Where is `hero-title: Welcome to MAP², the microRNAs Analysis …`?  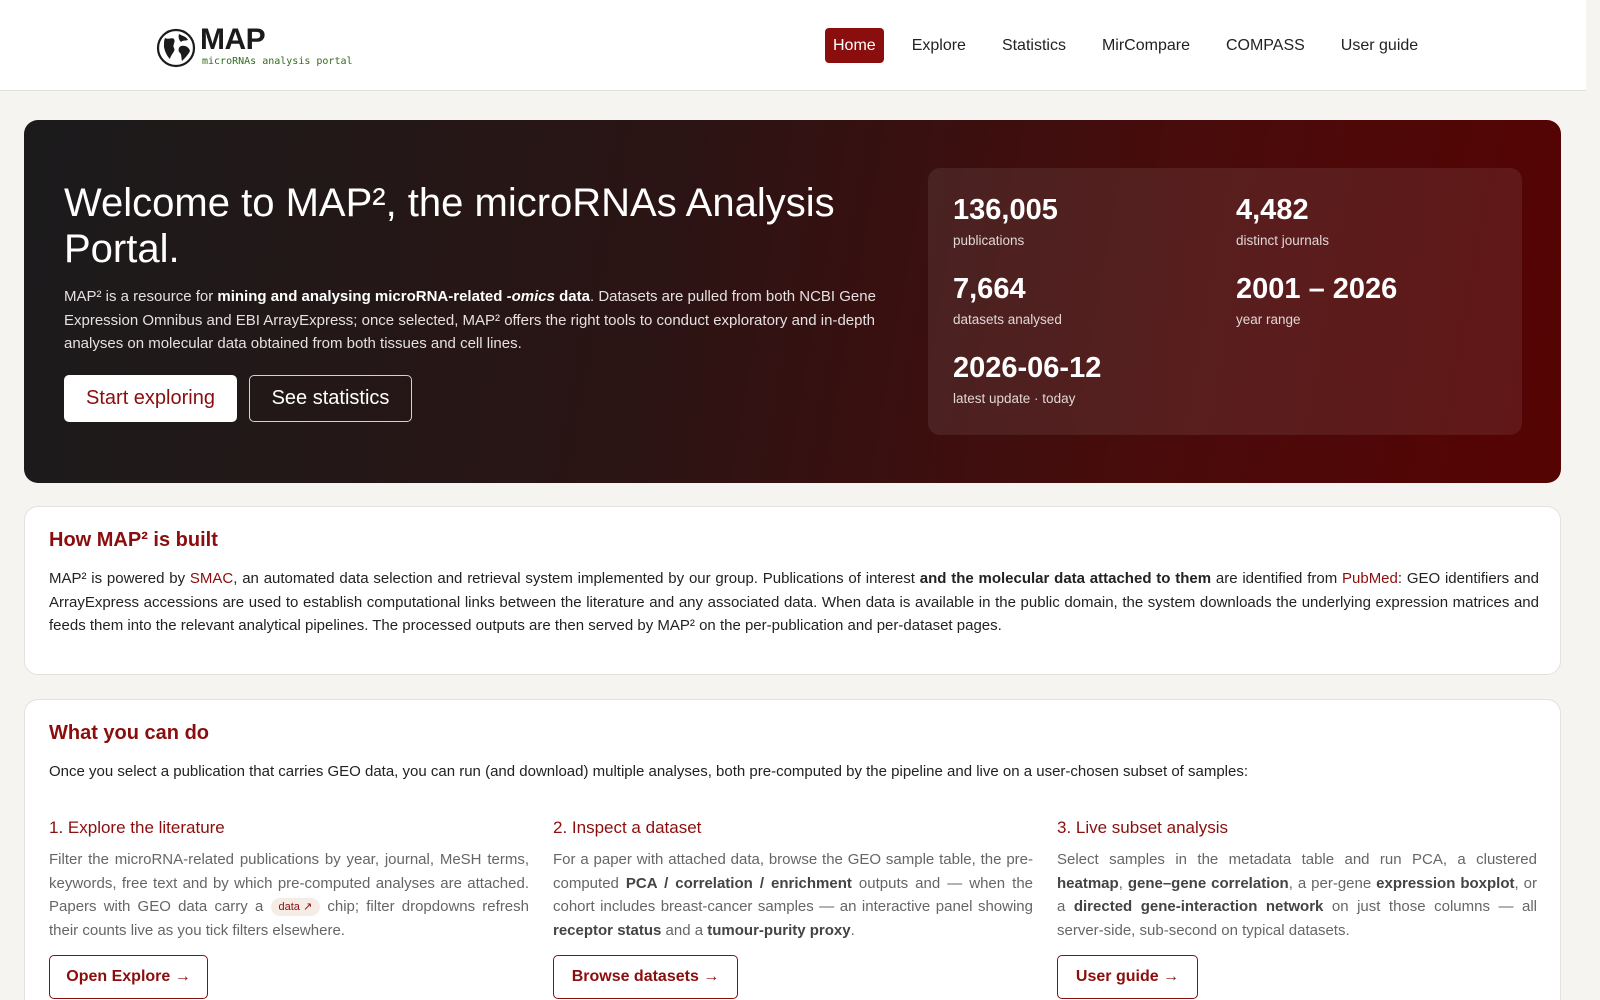 hero-title: Welcome to MAP², the microRNAs Analysis … is located at coordinates (449, 226).